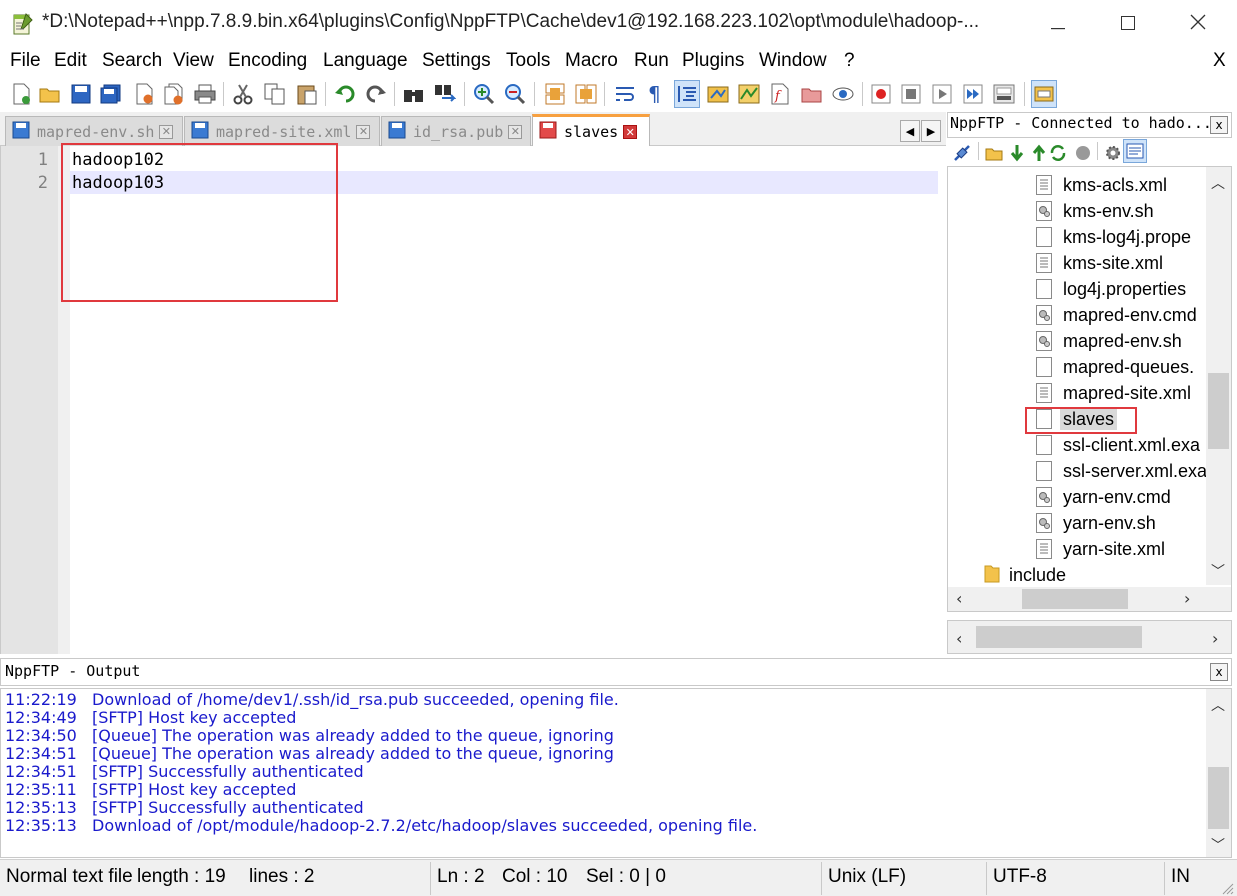 The height and width of the screenshot is (896, 1237). Describe the element at coordinates (50, 94) in the screenshot. I see `open-file-icon` at that location.